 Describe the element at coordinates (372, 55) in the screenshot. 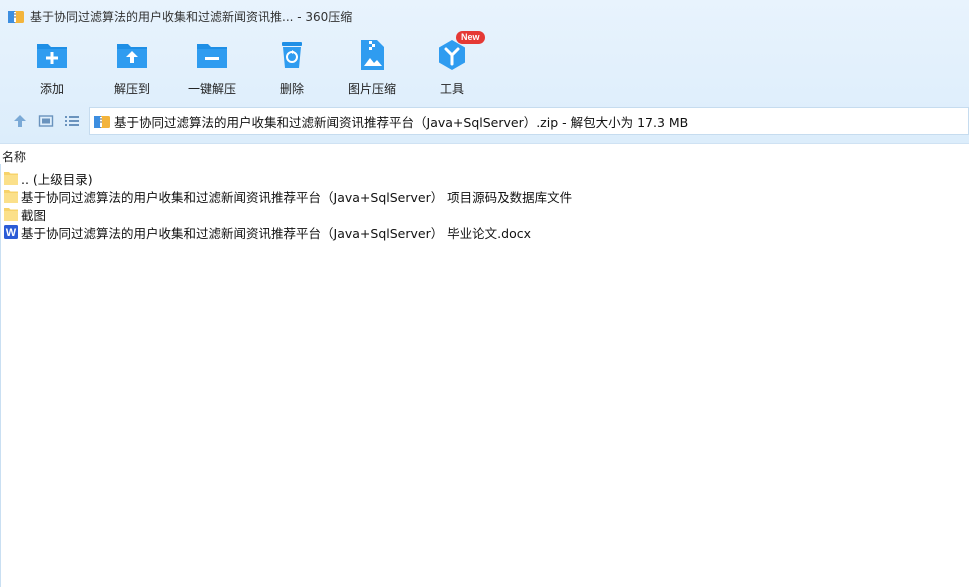

I see `image-compress-icon` at that location.